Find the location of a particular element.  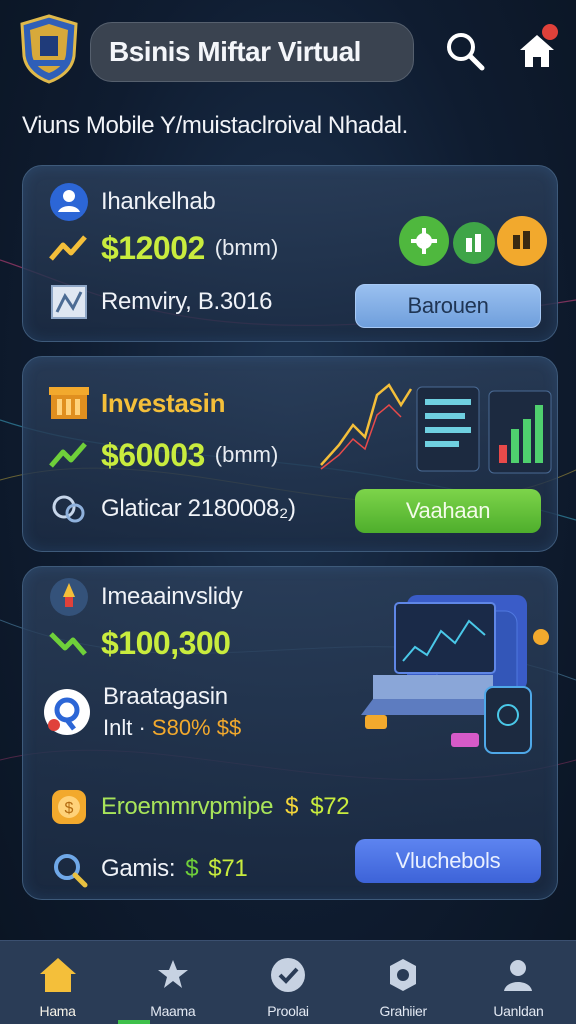

notification-dot is located at coordinates (550, 32).